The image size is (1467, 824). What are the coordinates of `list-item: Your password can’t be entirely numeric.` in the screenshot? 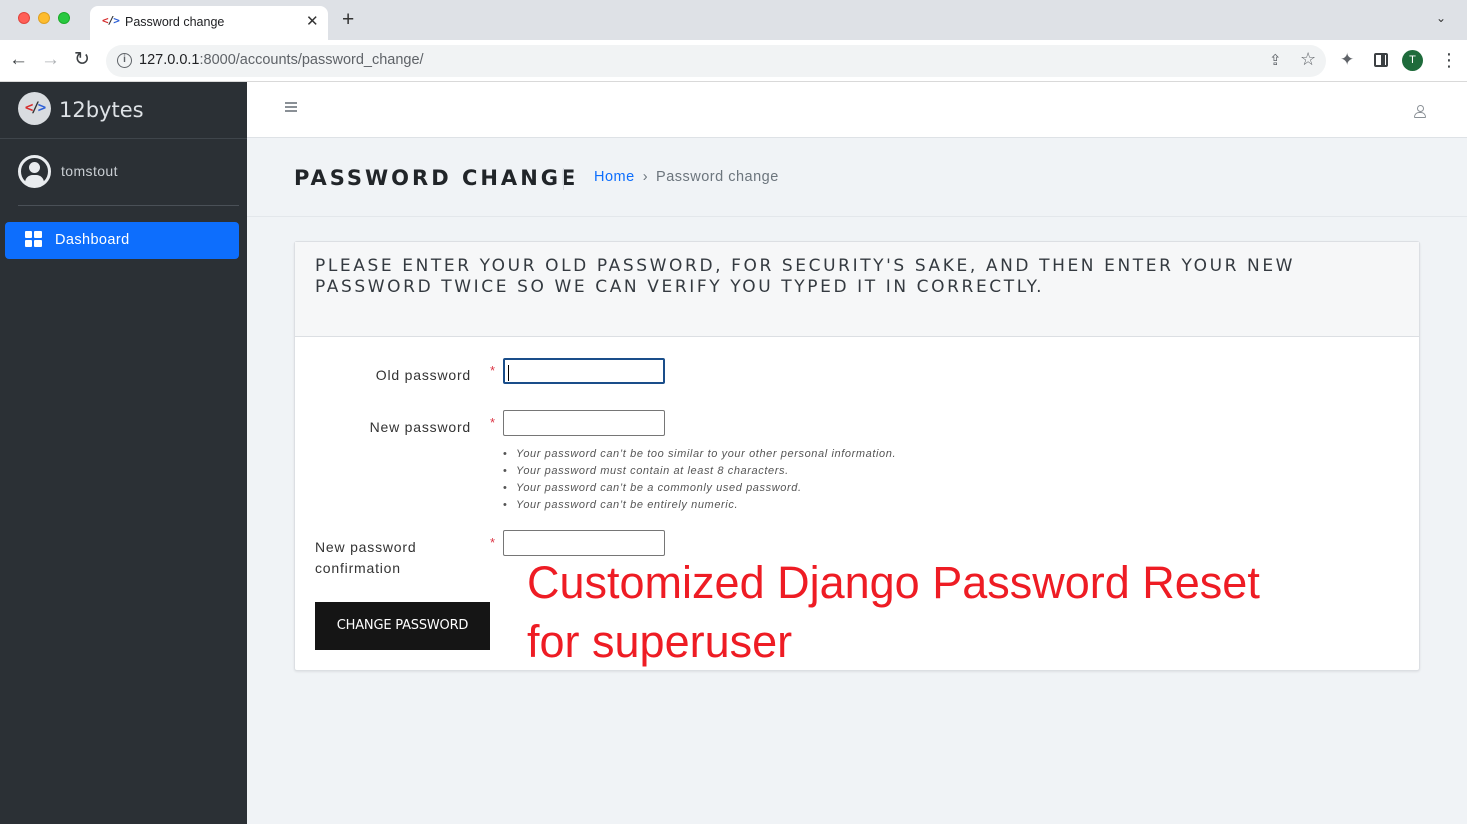 It's located at (698, 505).